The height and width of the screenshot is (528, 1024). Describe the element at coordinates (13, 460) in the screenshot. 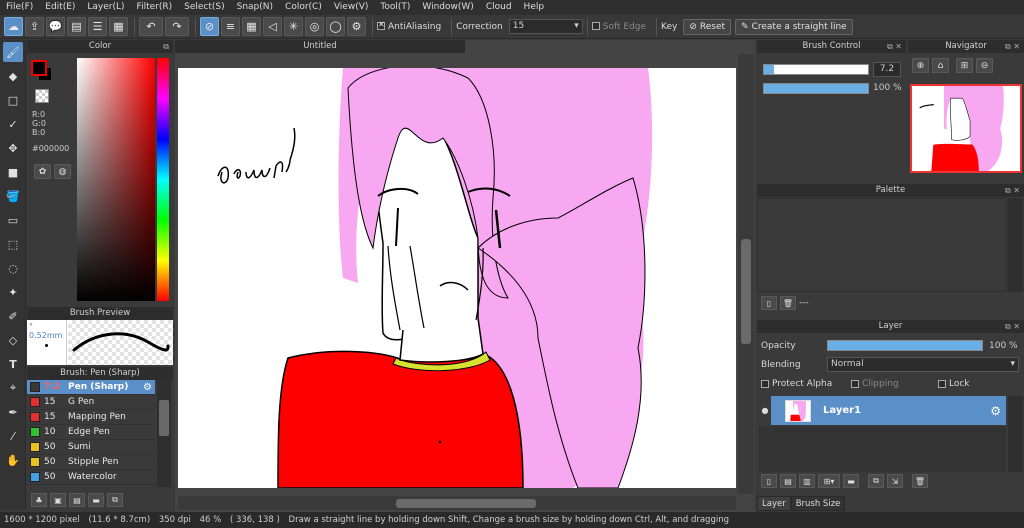

I see `hand-icon: ✋` at that location.